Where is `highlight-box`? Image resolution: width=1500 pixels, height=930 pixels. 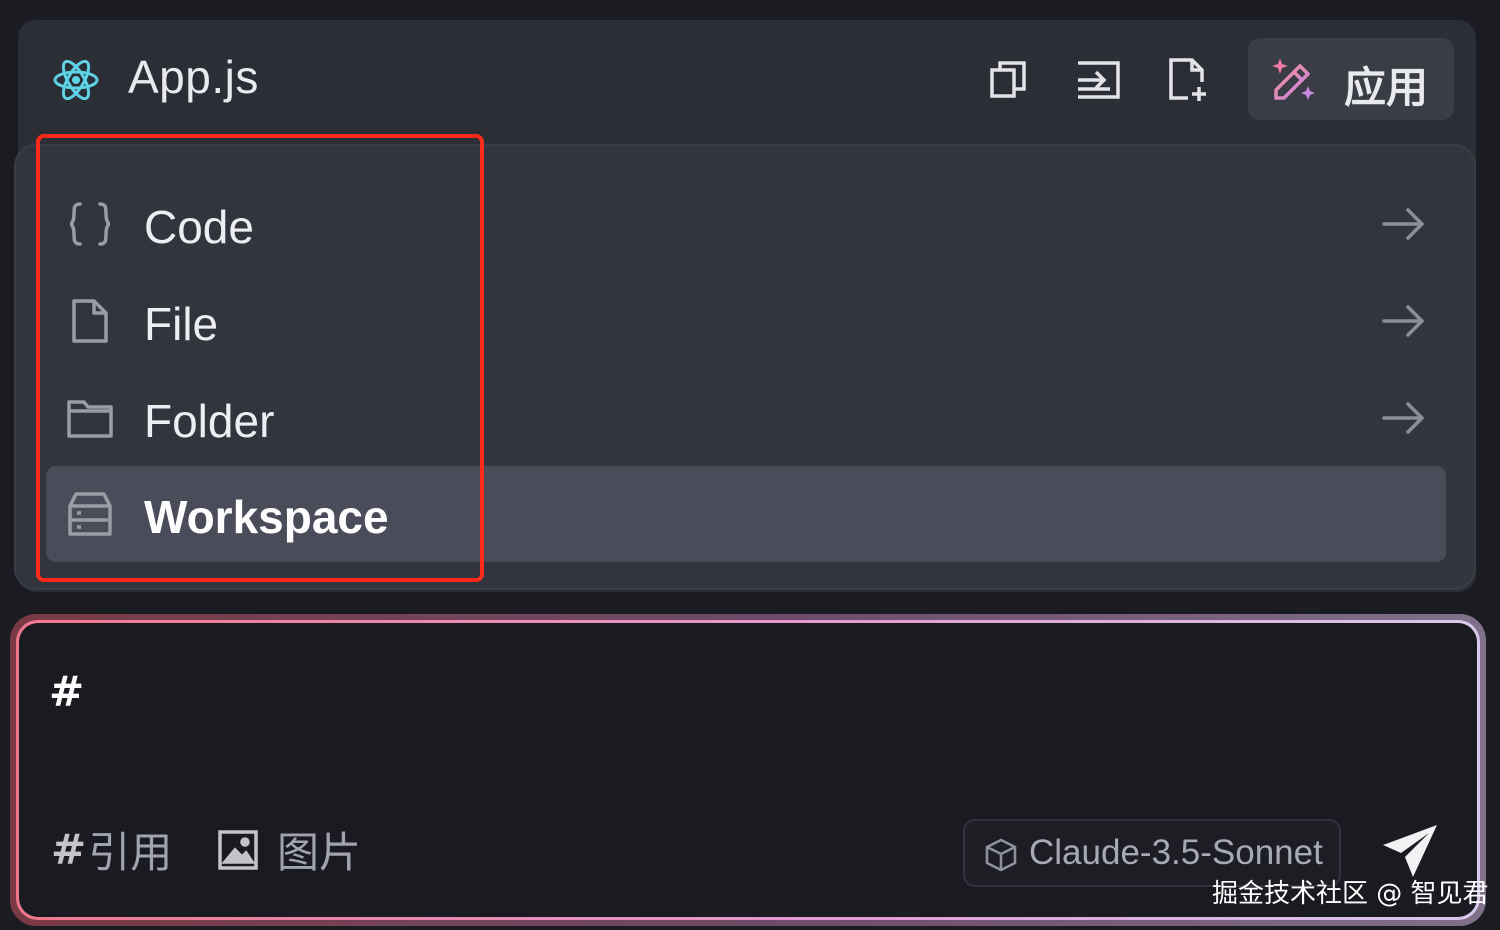
highlight-box is located at coordinates (260, 358).